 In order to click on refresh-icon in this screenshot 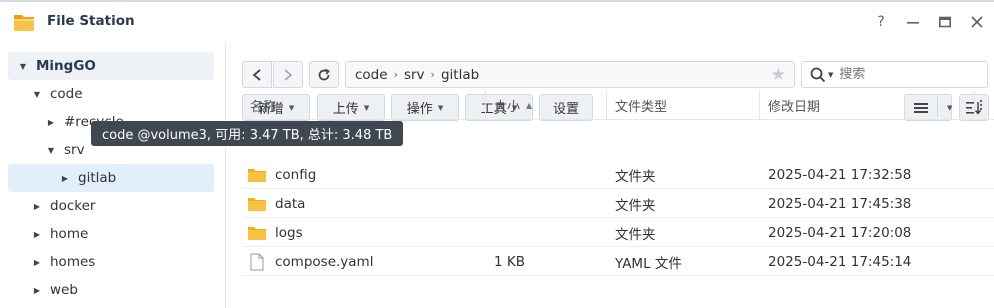, I will do `click(324, 74)`.